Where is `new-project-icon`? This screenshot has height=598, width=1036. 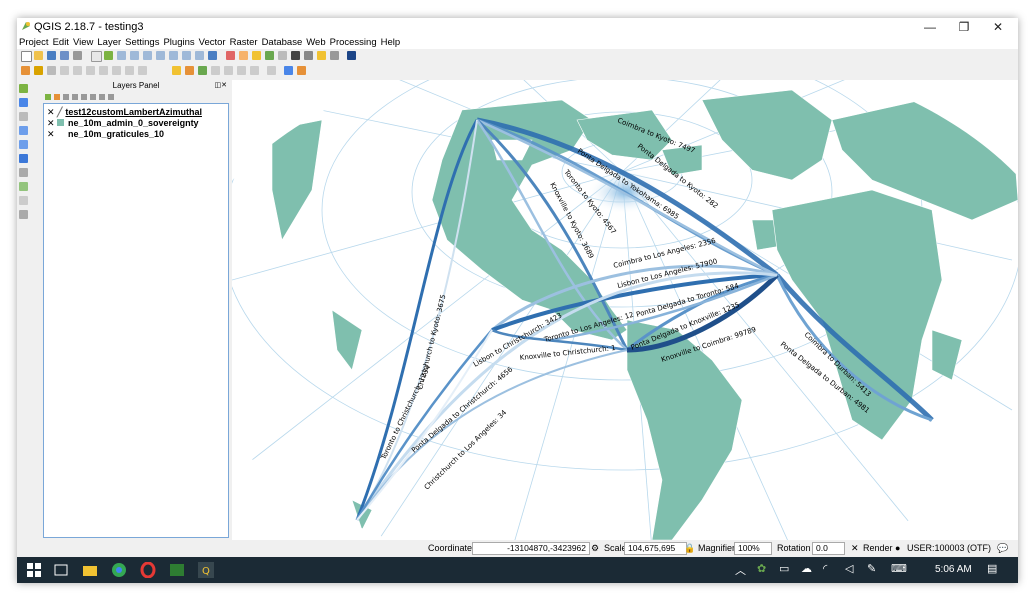 new-project-icon is located at coordinates (26, 56).